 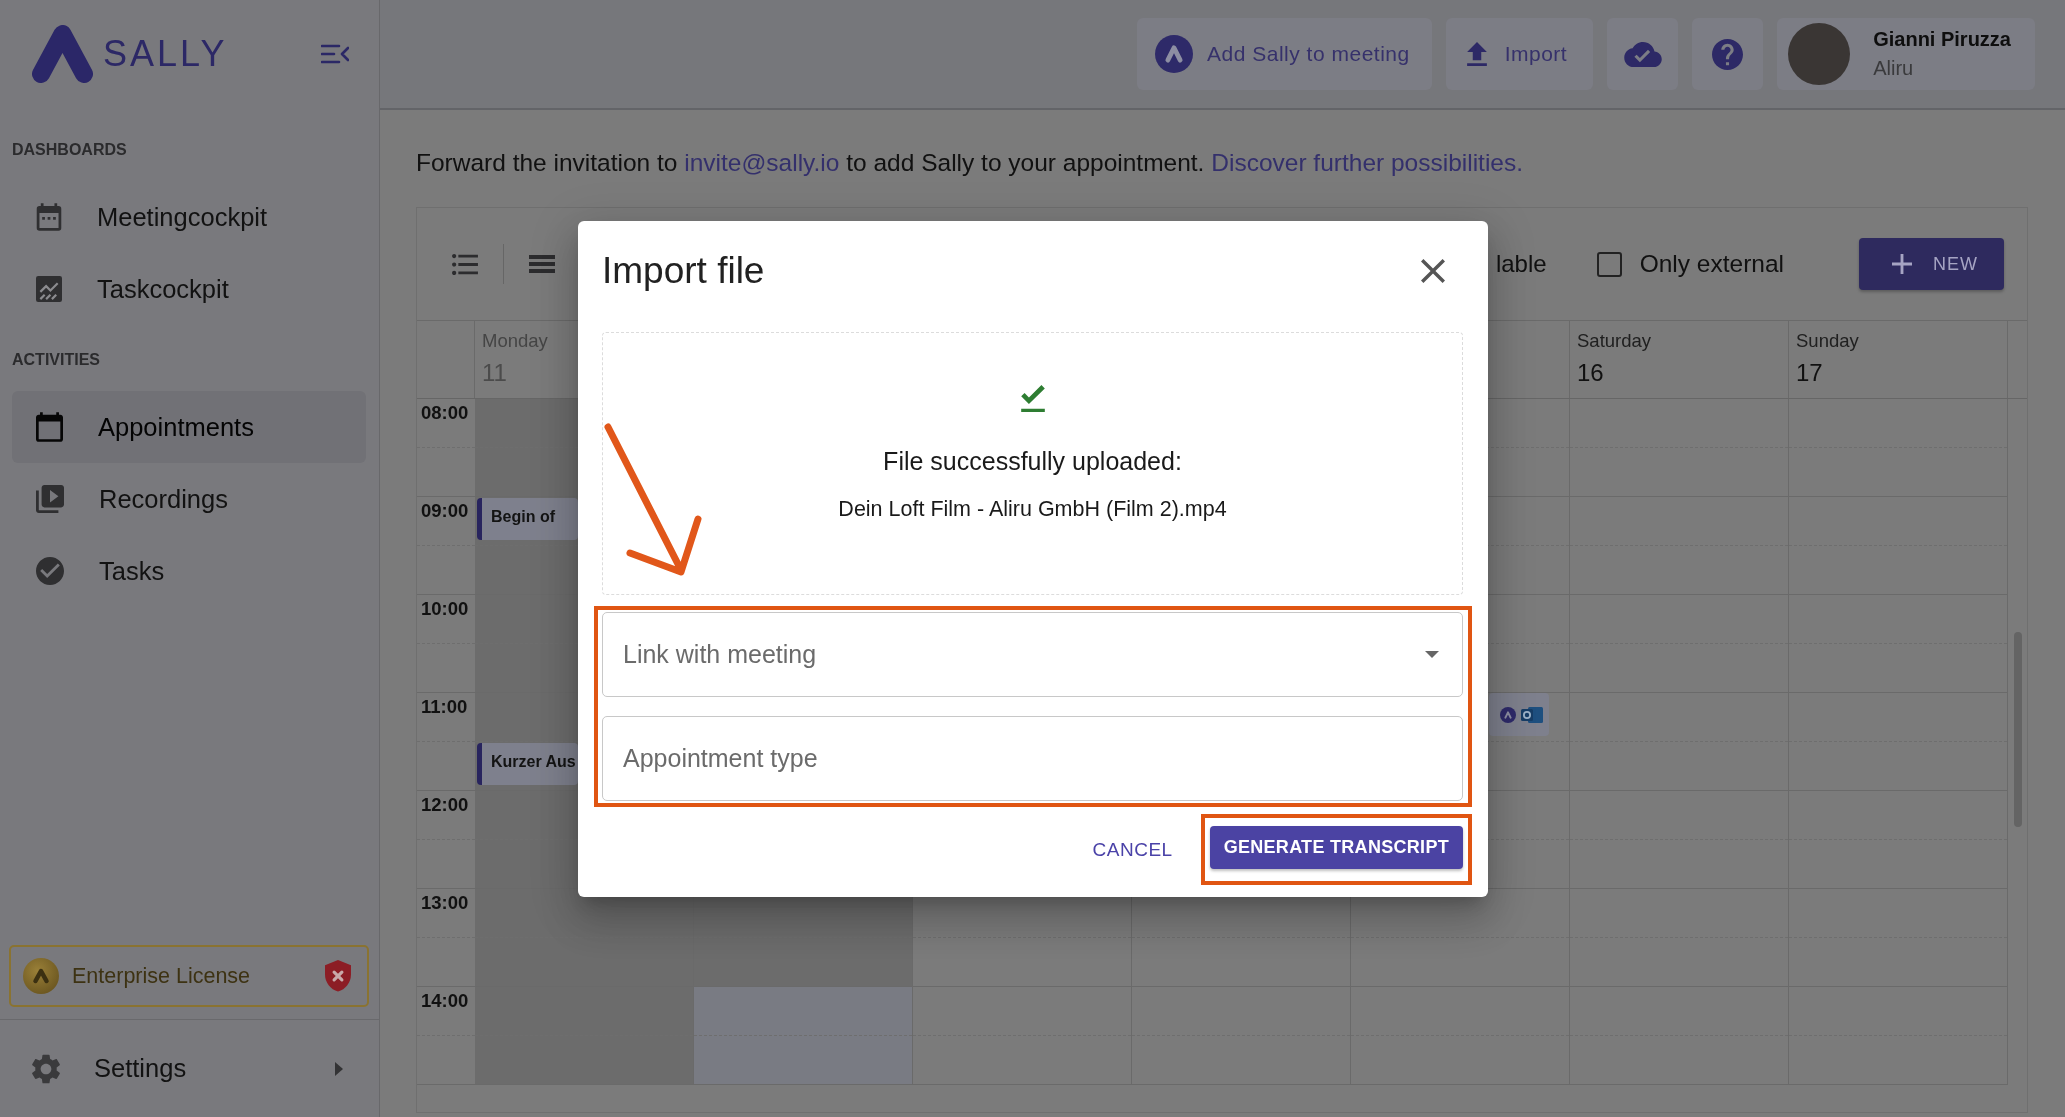 What do you see at coordinates (683, 271) in the screenshot?
I see `dialog-title: Import file` at bounding box center [683, 271].